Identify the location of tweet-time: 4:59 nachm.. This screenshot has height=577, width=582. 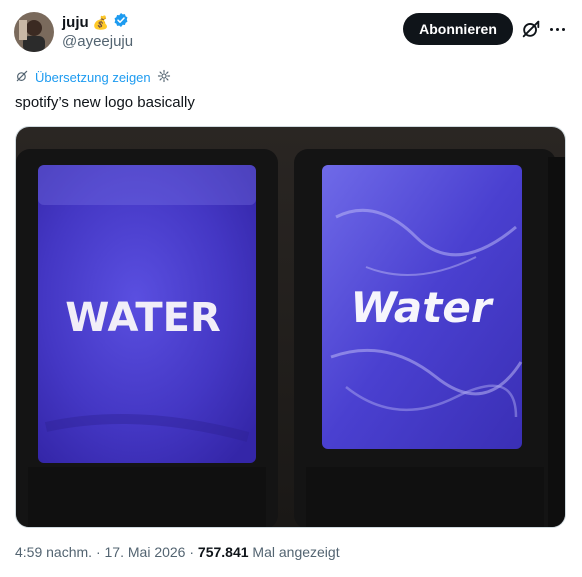
(53, 552).